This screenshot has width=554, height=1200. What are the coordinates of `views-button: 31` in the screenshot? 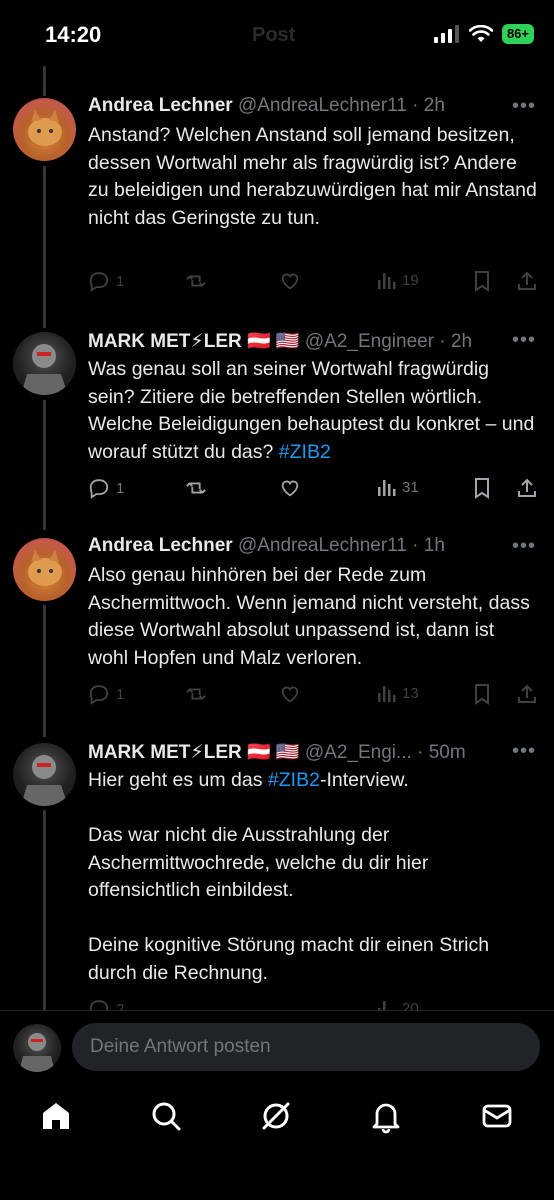 It's located at (397, 487).